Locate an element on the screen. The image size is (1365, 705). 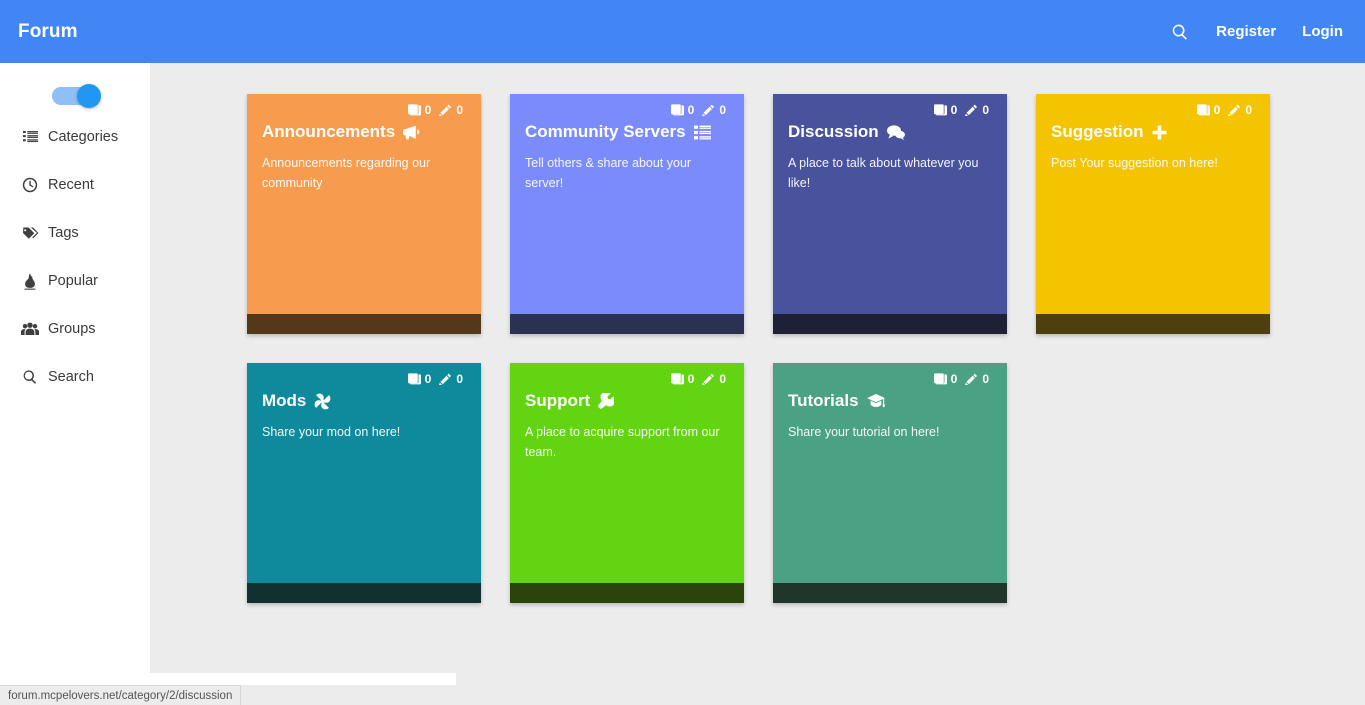
night-mode-toggle is located at coordinates (76, 96).